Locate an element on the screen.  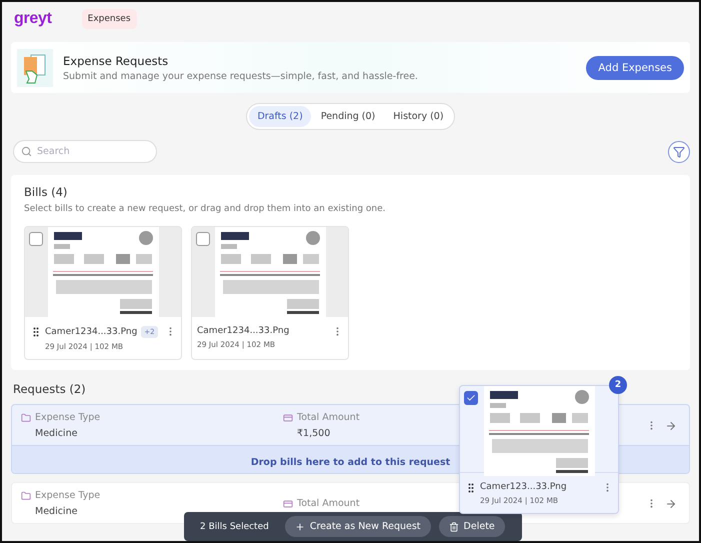
field-value: ₹1,500 is located at coordinates (314, 433).